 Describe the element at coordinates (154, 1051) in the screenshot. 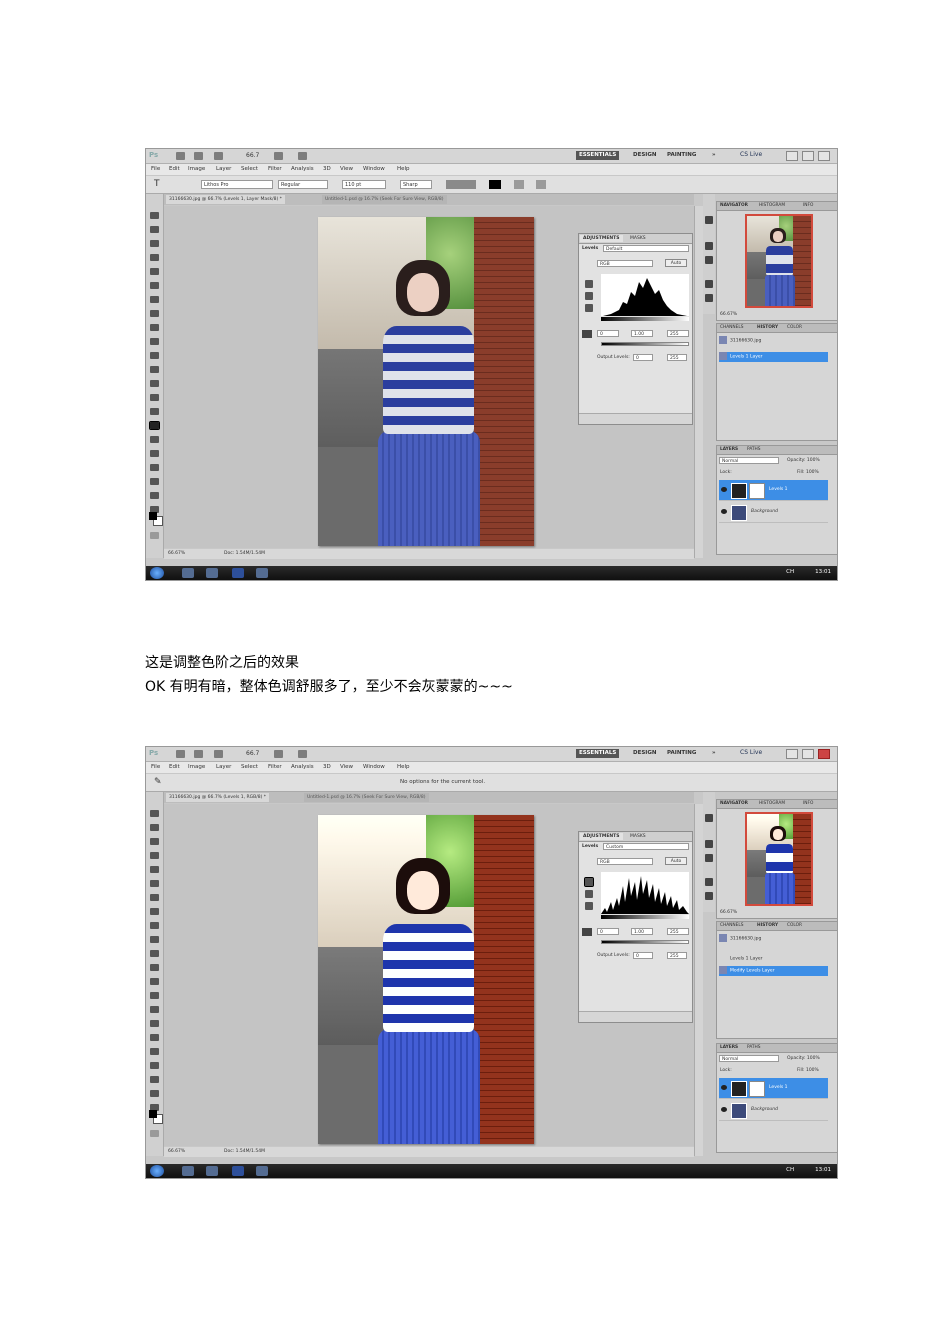

I see `shape-tool-icon` at that location.